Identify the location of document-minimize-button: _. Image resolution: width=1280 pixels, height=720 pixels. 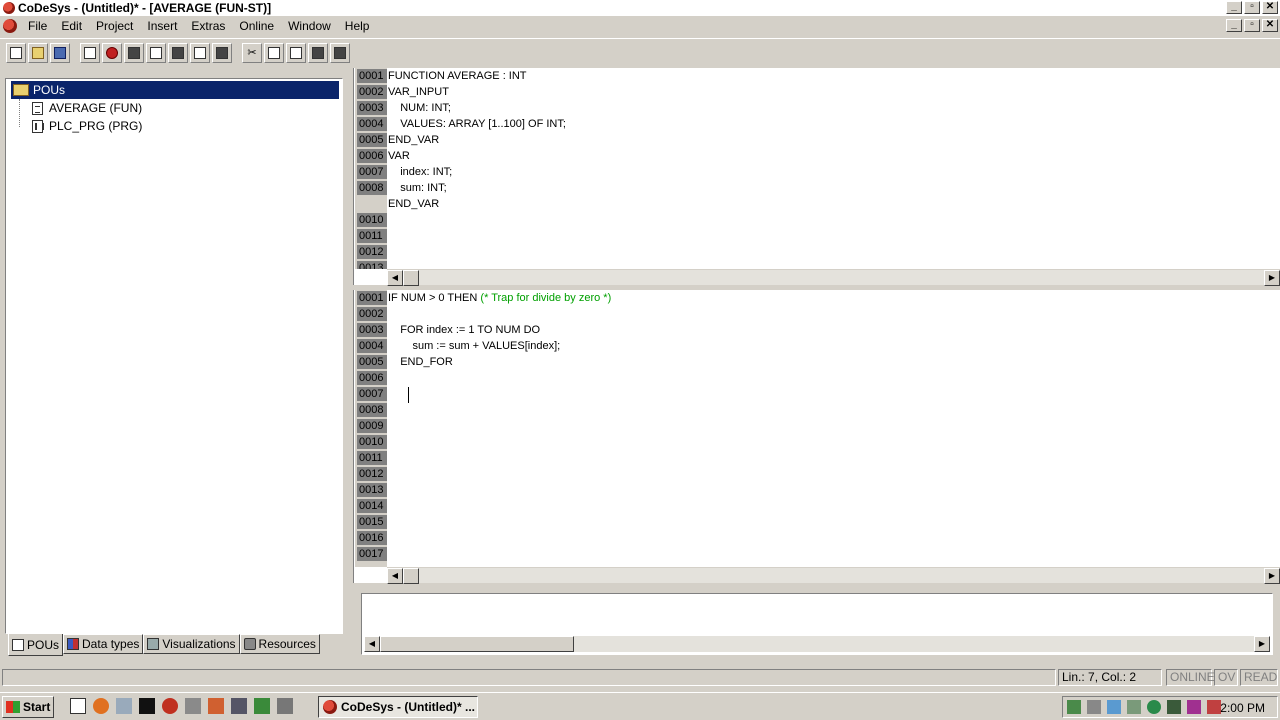
(1234, 25).